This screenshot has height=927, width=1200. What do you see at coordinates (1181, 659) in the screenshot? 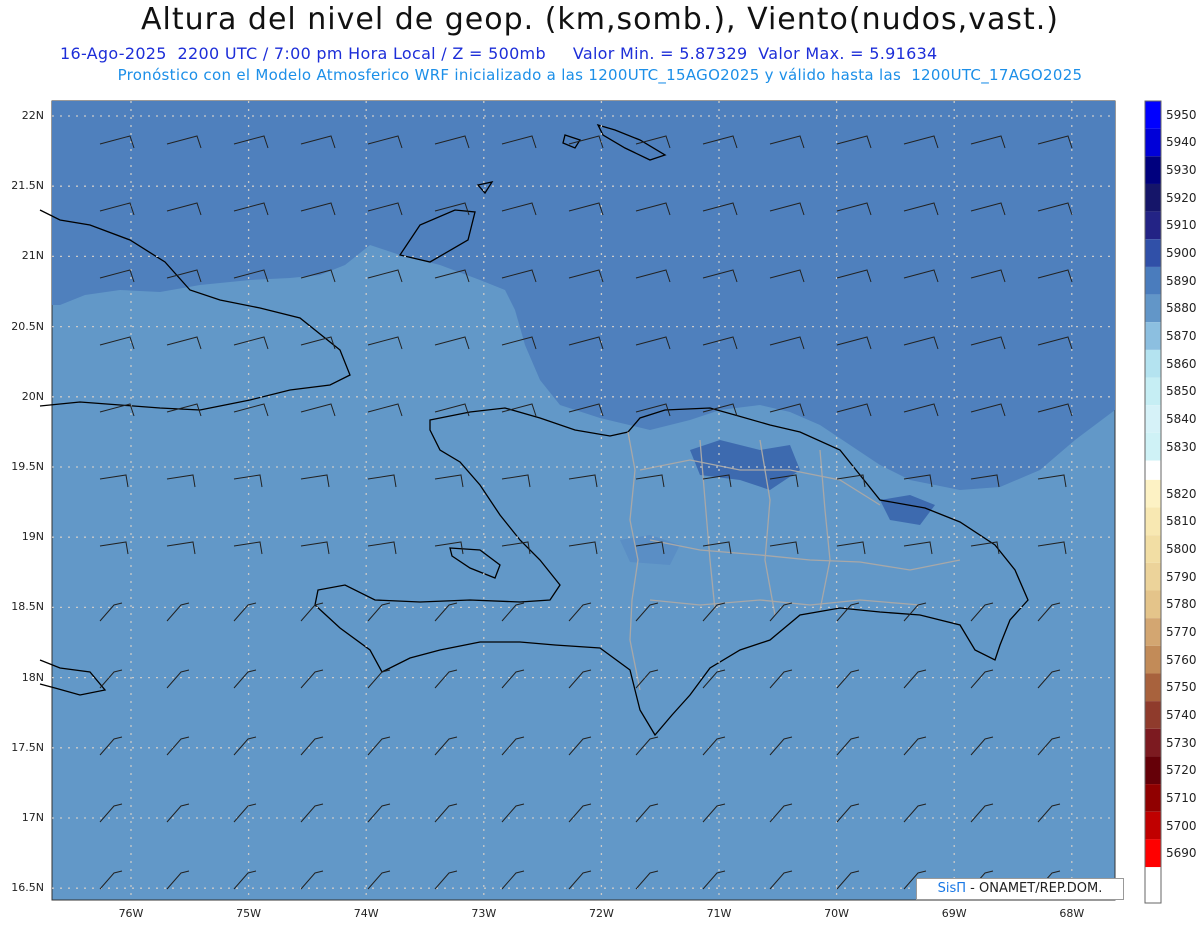
I see `colorbar-level-label: 5760` at bounding box center [1181, 659].